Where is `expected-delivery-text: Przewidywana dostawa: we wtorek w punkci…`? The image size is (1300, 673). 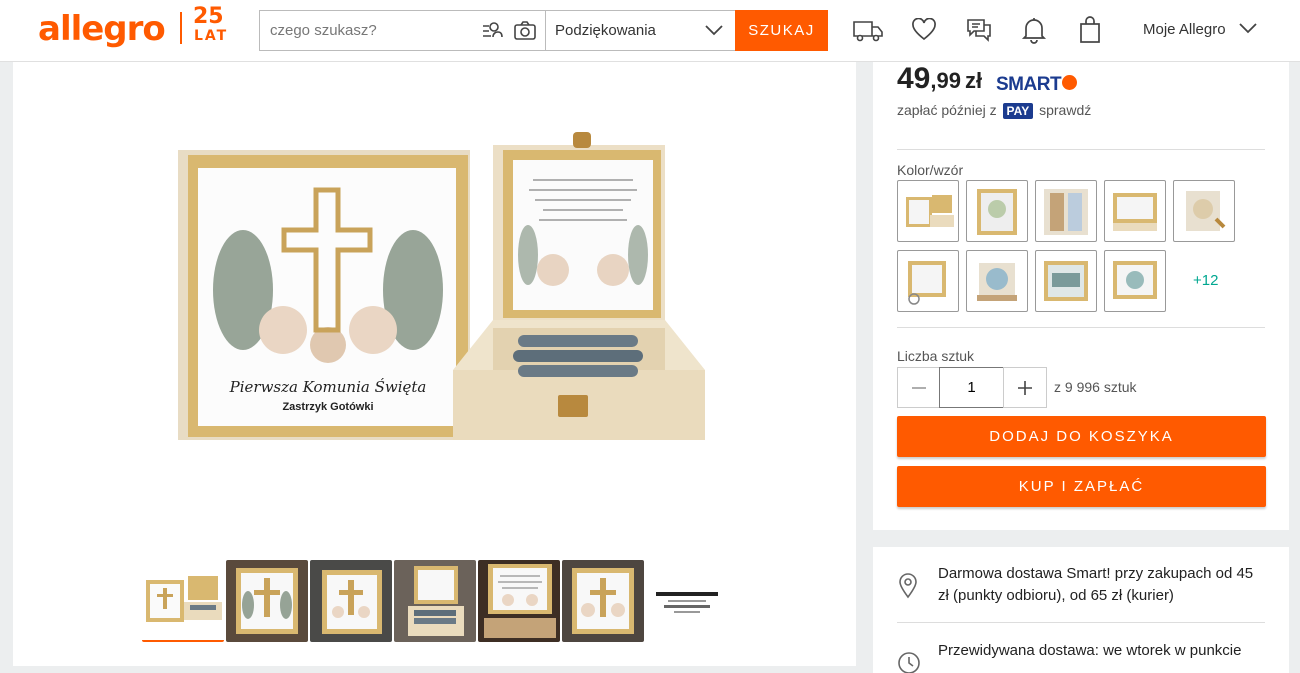
expected-delivery-text: Przewidywana dostawa: we wtorek w punkci… is located at coordinates (1090, 650).